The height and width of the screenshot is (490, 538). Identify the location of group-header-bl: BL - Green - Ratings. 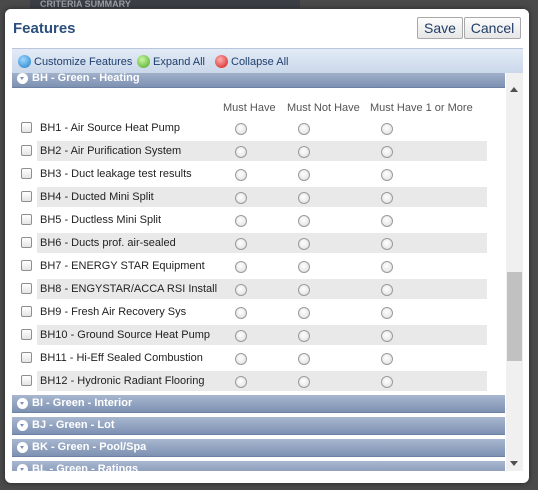
(258, 466).